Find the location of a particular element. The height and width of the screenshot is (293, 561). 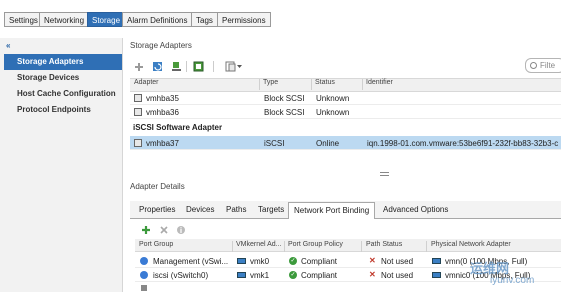

column-header-type: Type is located at coordinates (270, 82).